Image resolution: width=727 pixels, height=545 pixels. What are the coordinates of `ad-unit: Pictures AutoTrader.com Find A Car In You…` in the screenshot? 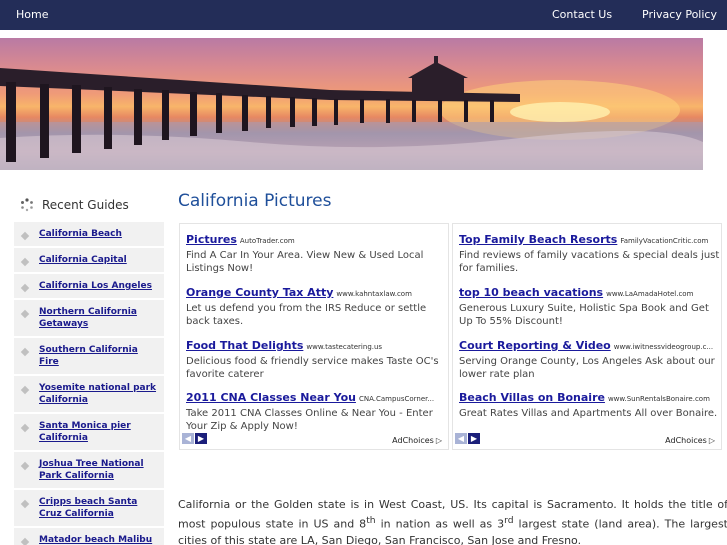 It's located at (317, 251).